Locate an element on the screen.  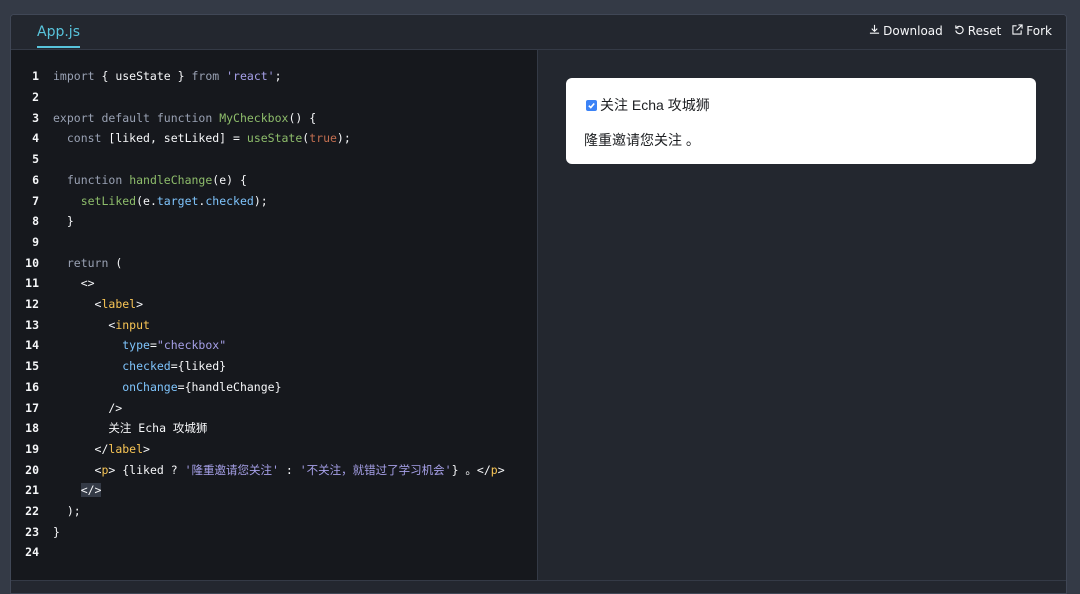
code-text: <label> is located at coordinates (98, 304).